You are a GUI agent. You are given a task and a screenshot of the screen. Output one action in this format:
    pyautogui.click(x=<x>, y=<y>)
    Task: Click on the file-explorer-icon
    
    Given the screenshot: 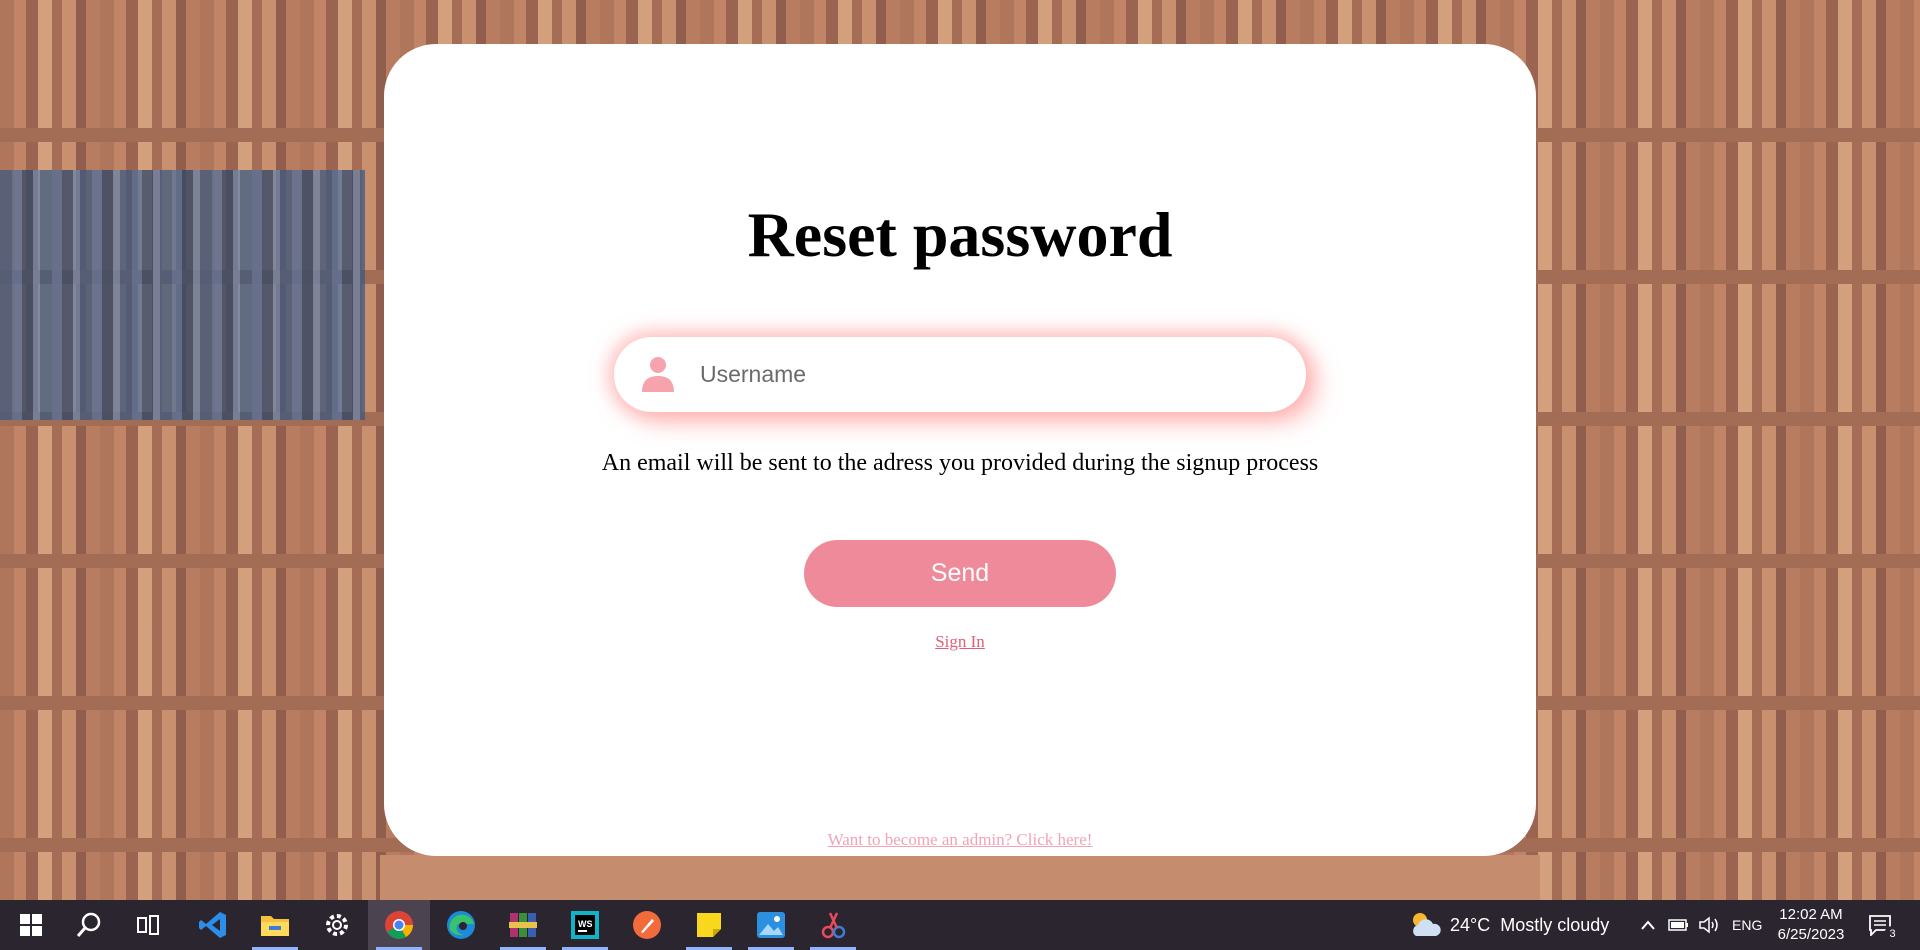 What is the action you would take?
    pyautogui.click(x=275, y=925)
    